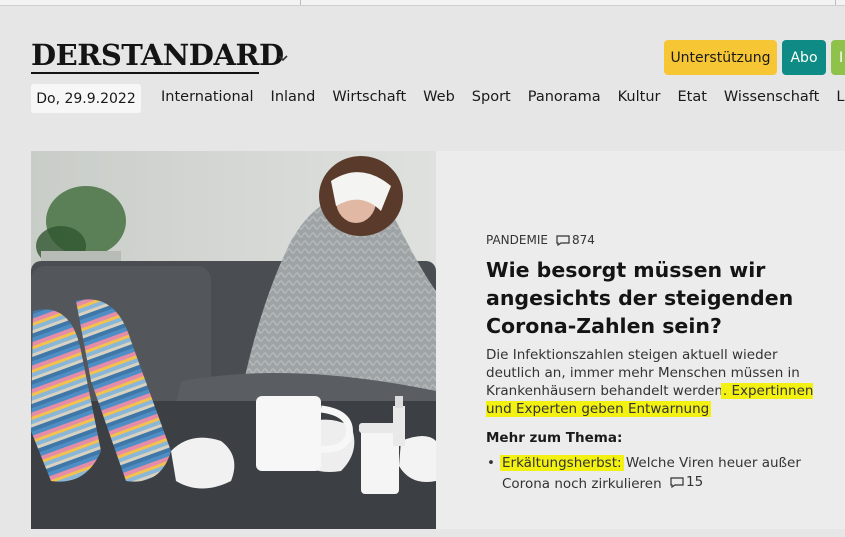  What do you see at coordinates (145, 73) in the screenshot?
I see `logo-underline` at bounding box center [145, 73].